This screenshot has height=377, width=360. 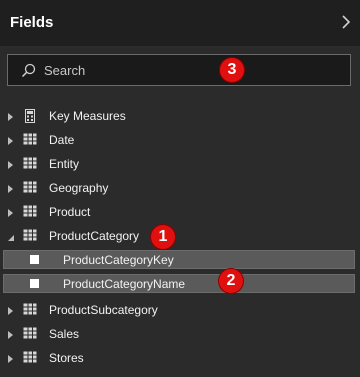 What do you see at coordinates (70, 212) in the screenshot?
I see `table-label: Product` at bounding box center [70, 212].